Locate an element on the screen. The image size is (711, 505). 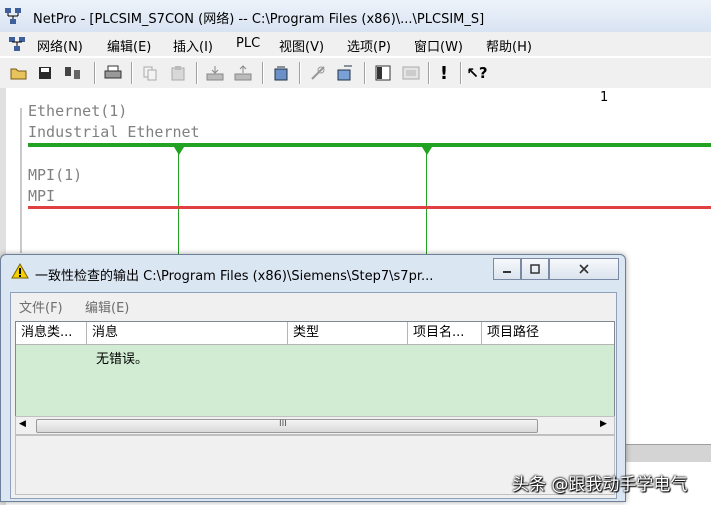
canvas-bottom-band is located at coordinates (668, 453).